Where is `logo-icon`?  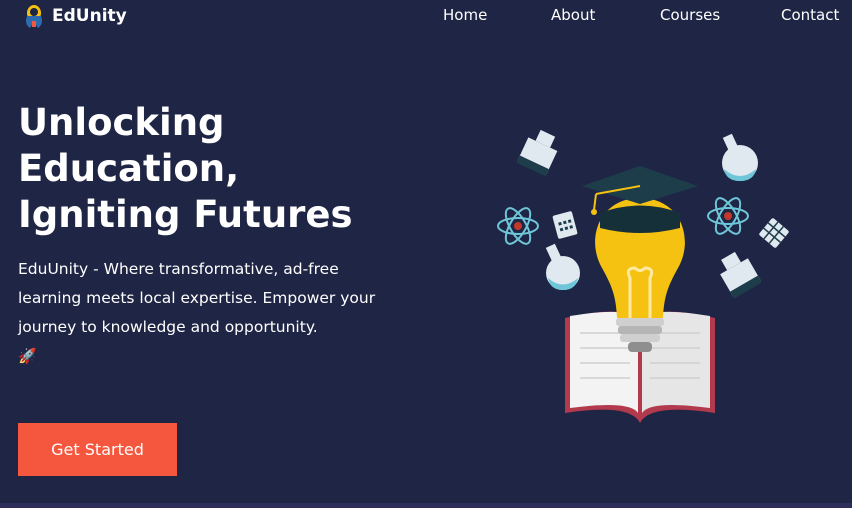 logo-icon is located at coordinates (34, 16).